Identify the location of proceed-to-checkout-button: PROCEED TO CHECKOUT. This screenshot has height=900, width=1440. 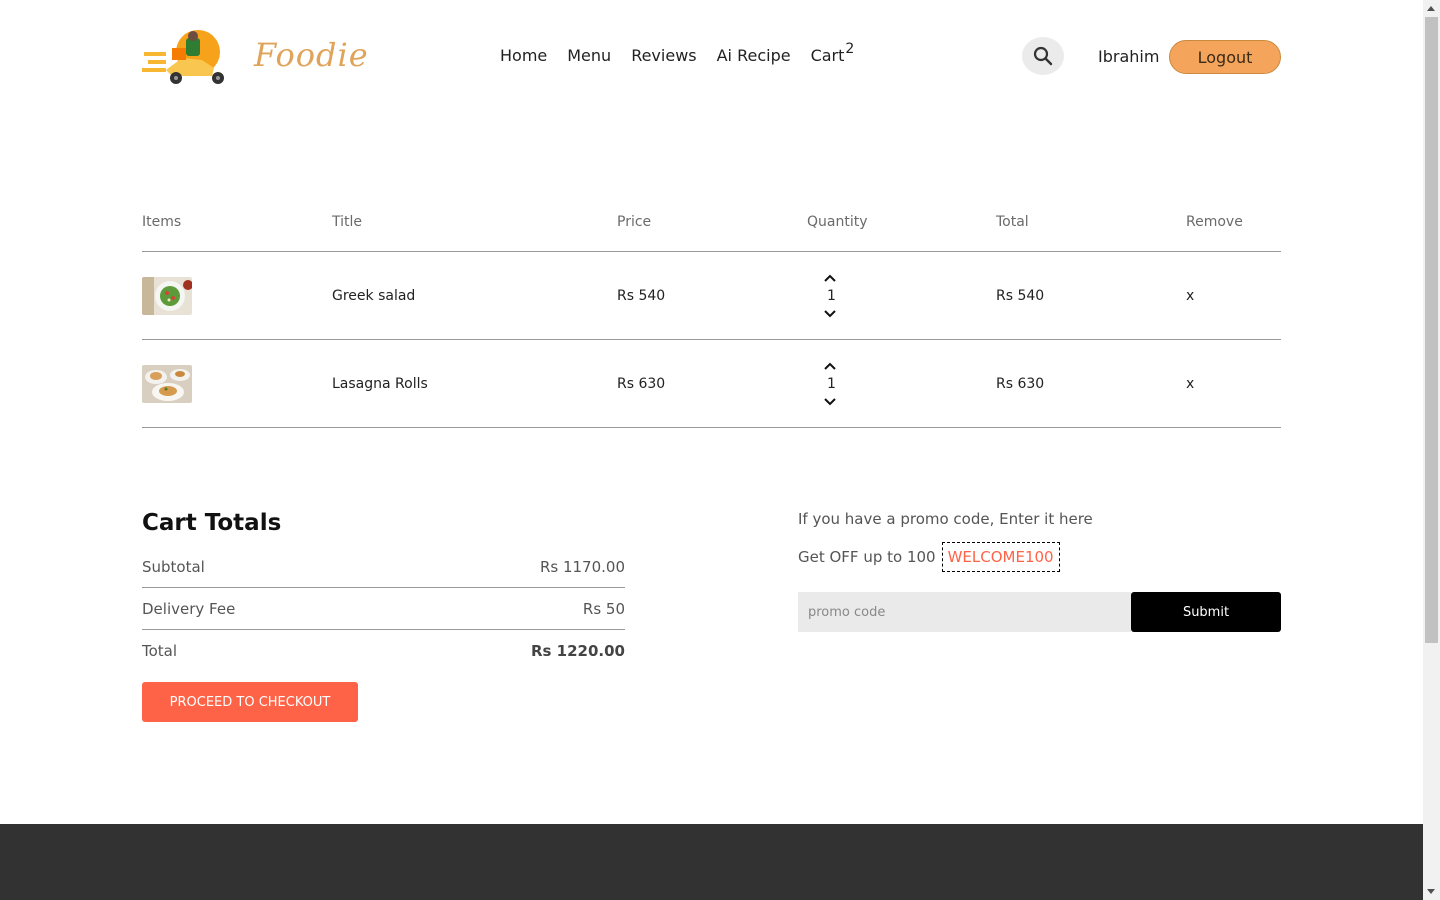
(250, 702).